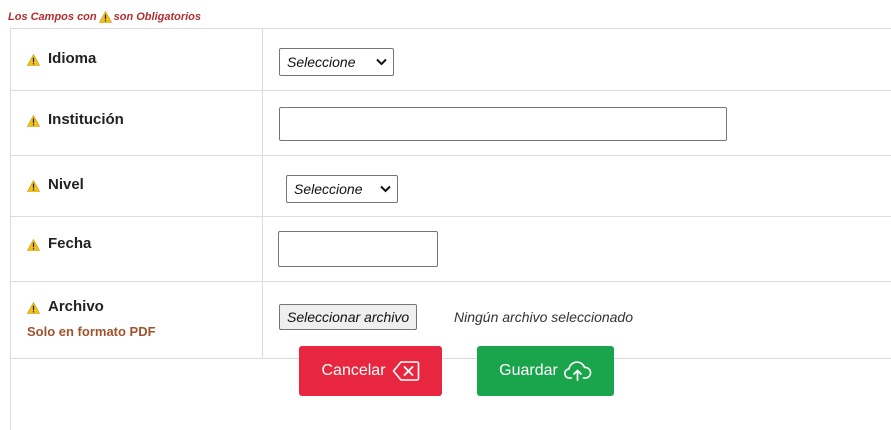  Describe the element at coordinates (451, 249) in the screenshot. I see `row-fecha: Fecha` at that location.